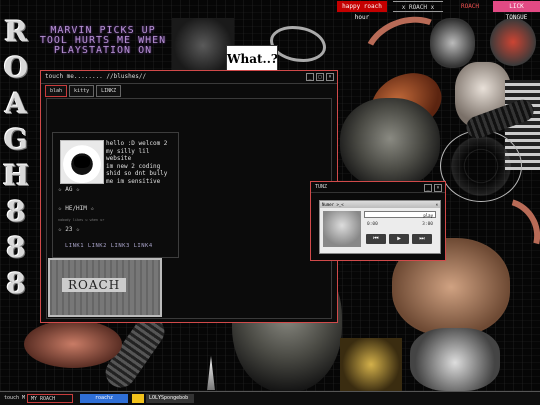 Image resolution: width=540 pixels, height=405 pixels. I want to click on what-card: What..?, so click(252, 59).